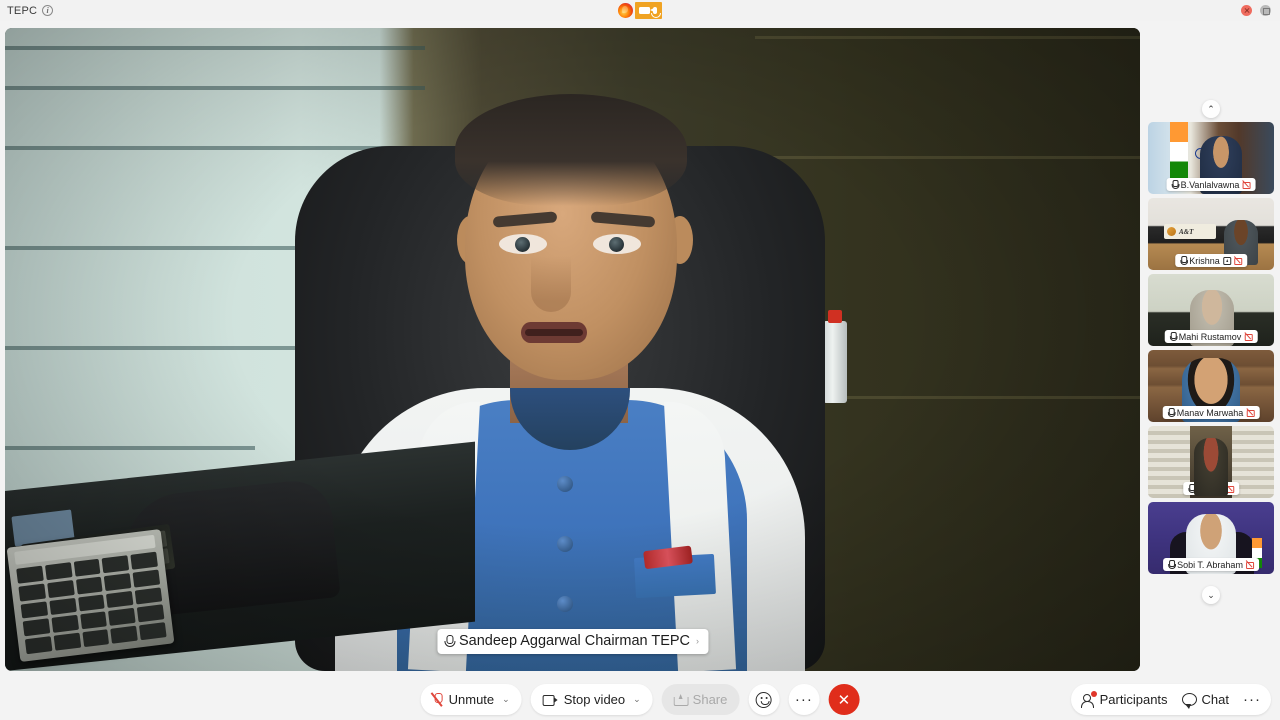 Image resolution: width=1280 pixels, height=720 pixels. I want to click on close-icon: ✕, so click(844, 700).